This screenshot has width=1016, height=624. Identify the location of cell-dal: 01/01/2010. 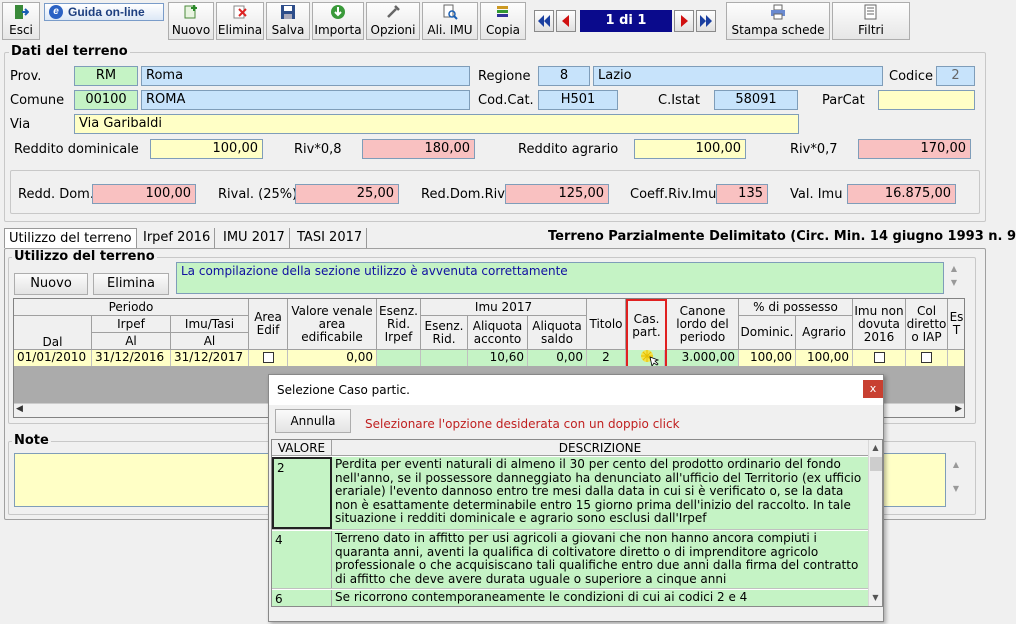
(53, 358).